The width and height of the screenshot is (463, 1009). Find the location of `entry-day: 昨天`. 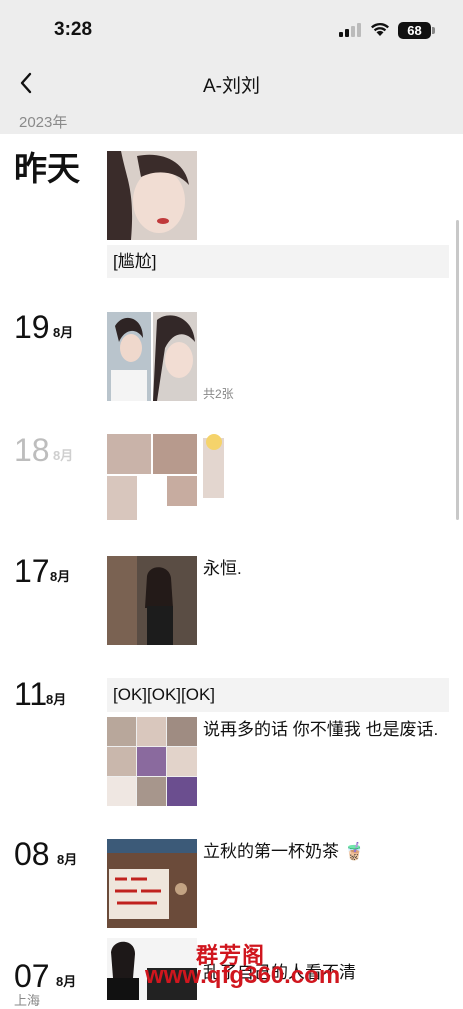

entry-day: 昨天 is located at coordinates (47, 168).